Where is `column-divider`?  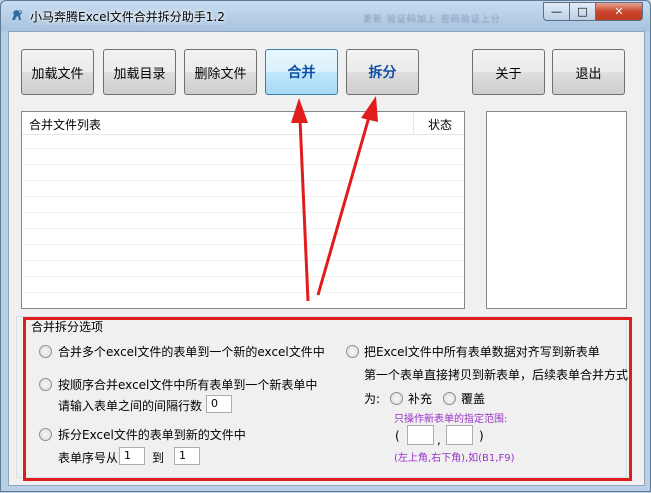
column-divider is located at coordinates (413, 123).